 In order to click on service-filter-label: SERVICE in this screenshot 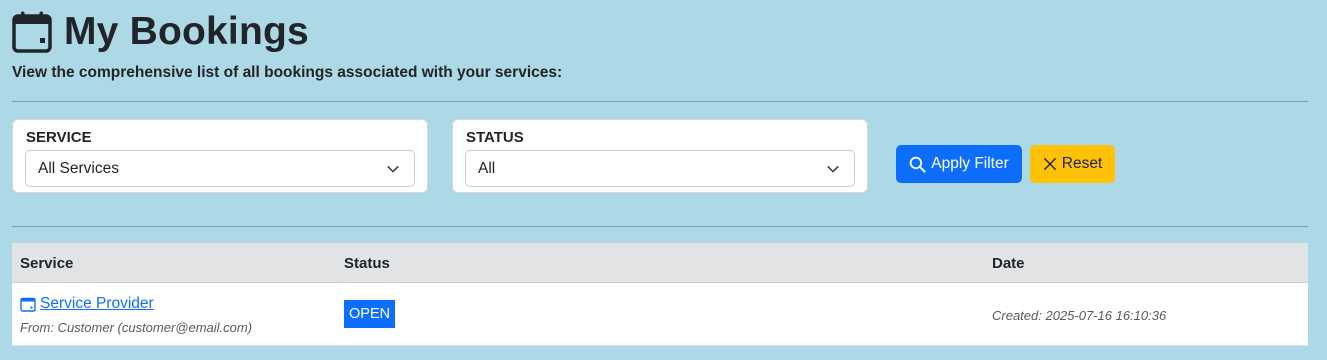, I will do `click(59, 137)`.